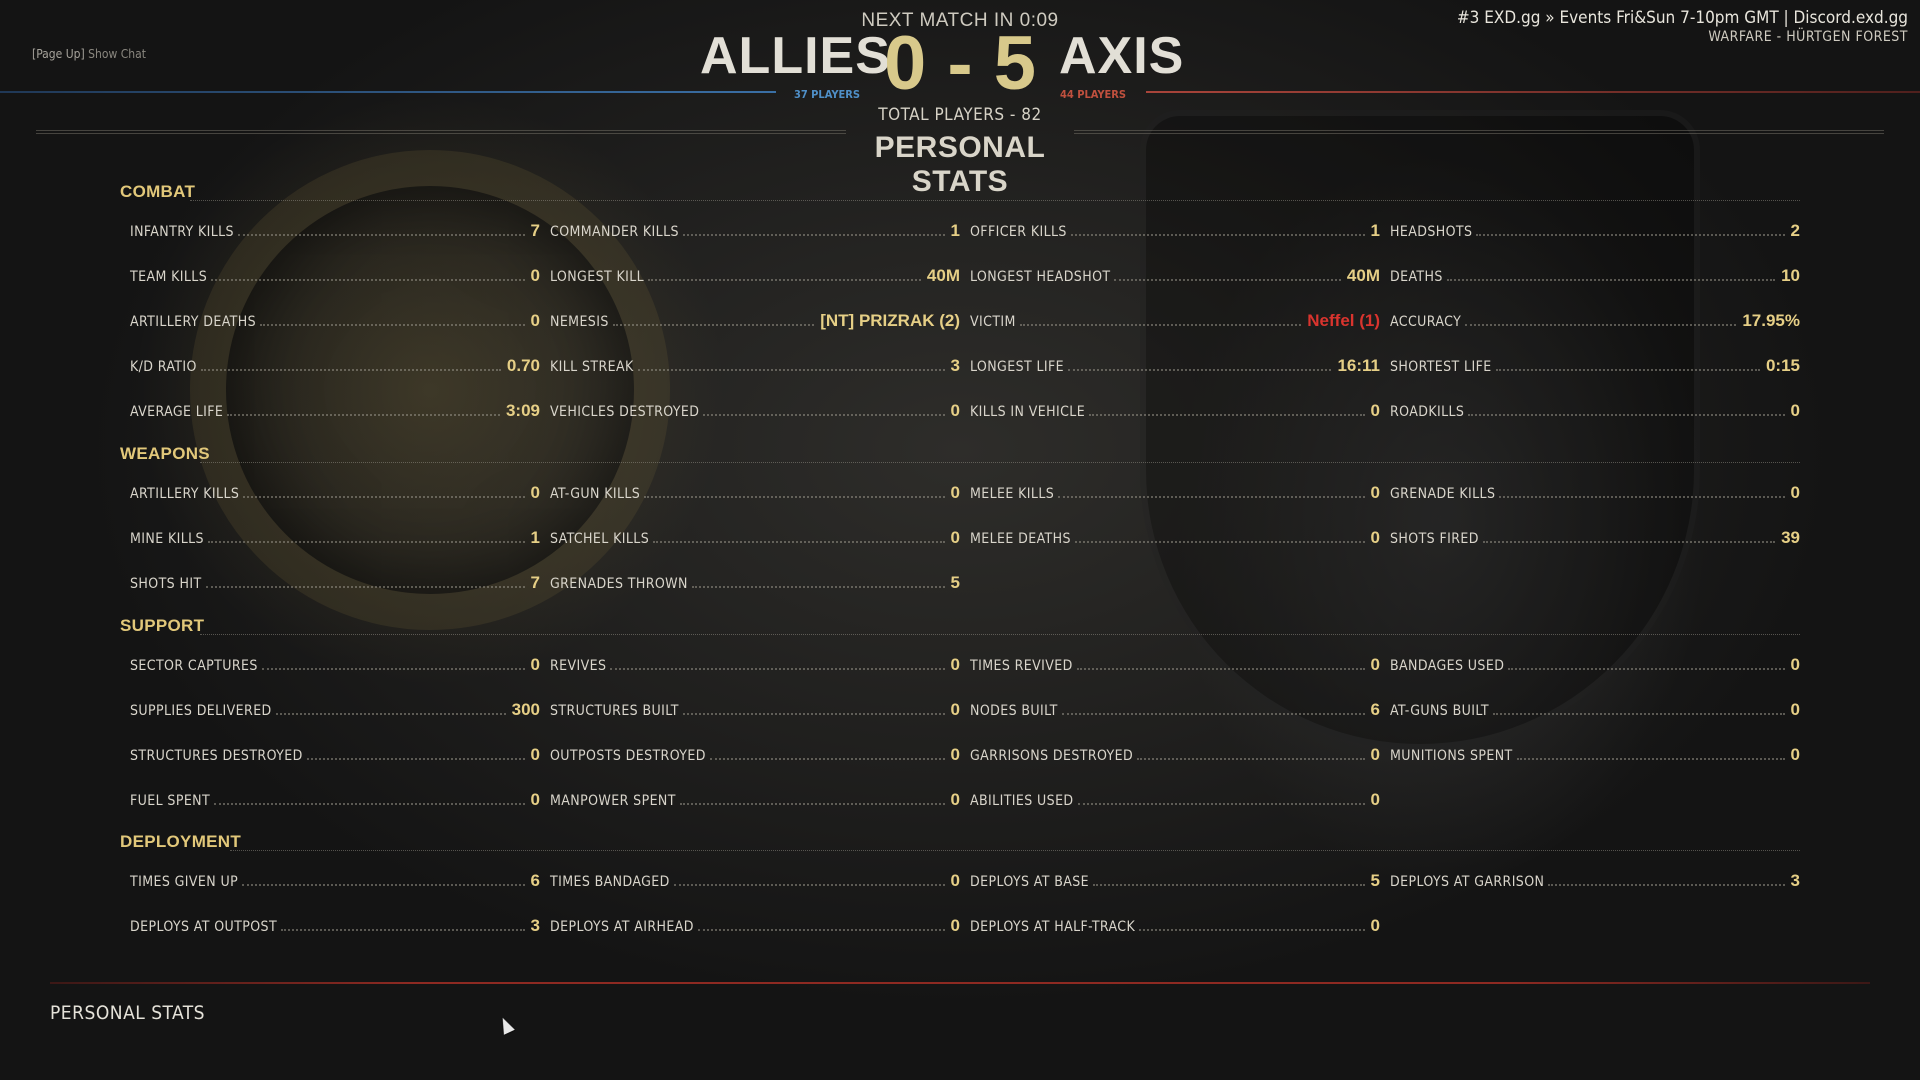  I want to click on stat-label: AT-GUN KILLS, so click(595, 494).